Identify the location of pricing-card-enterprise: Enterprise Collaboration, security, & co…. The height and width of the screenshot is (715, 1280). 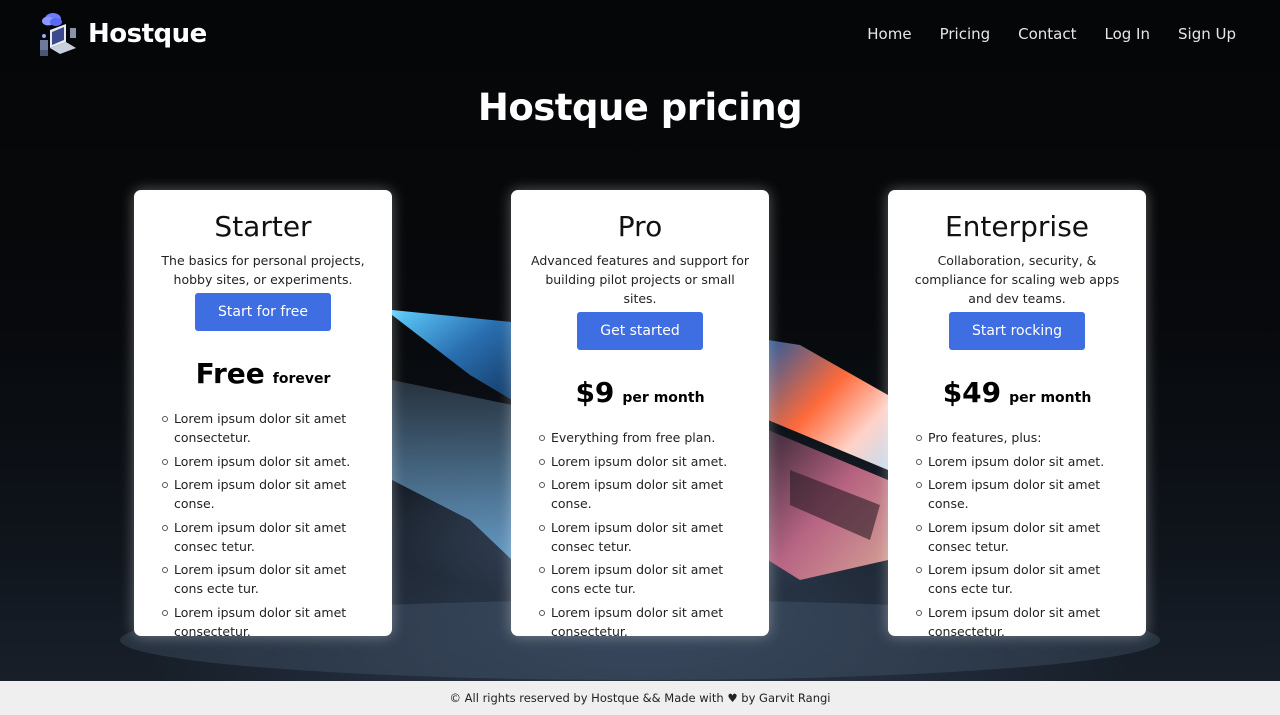
(1017, 414).